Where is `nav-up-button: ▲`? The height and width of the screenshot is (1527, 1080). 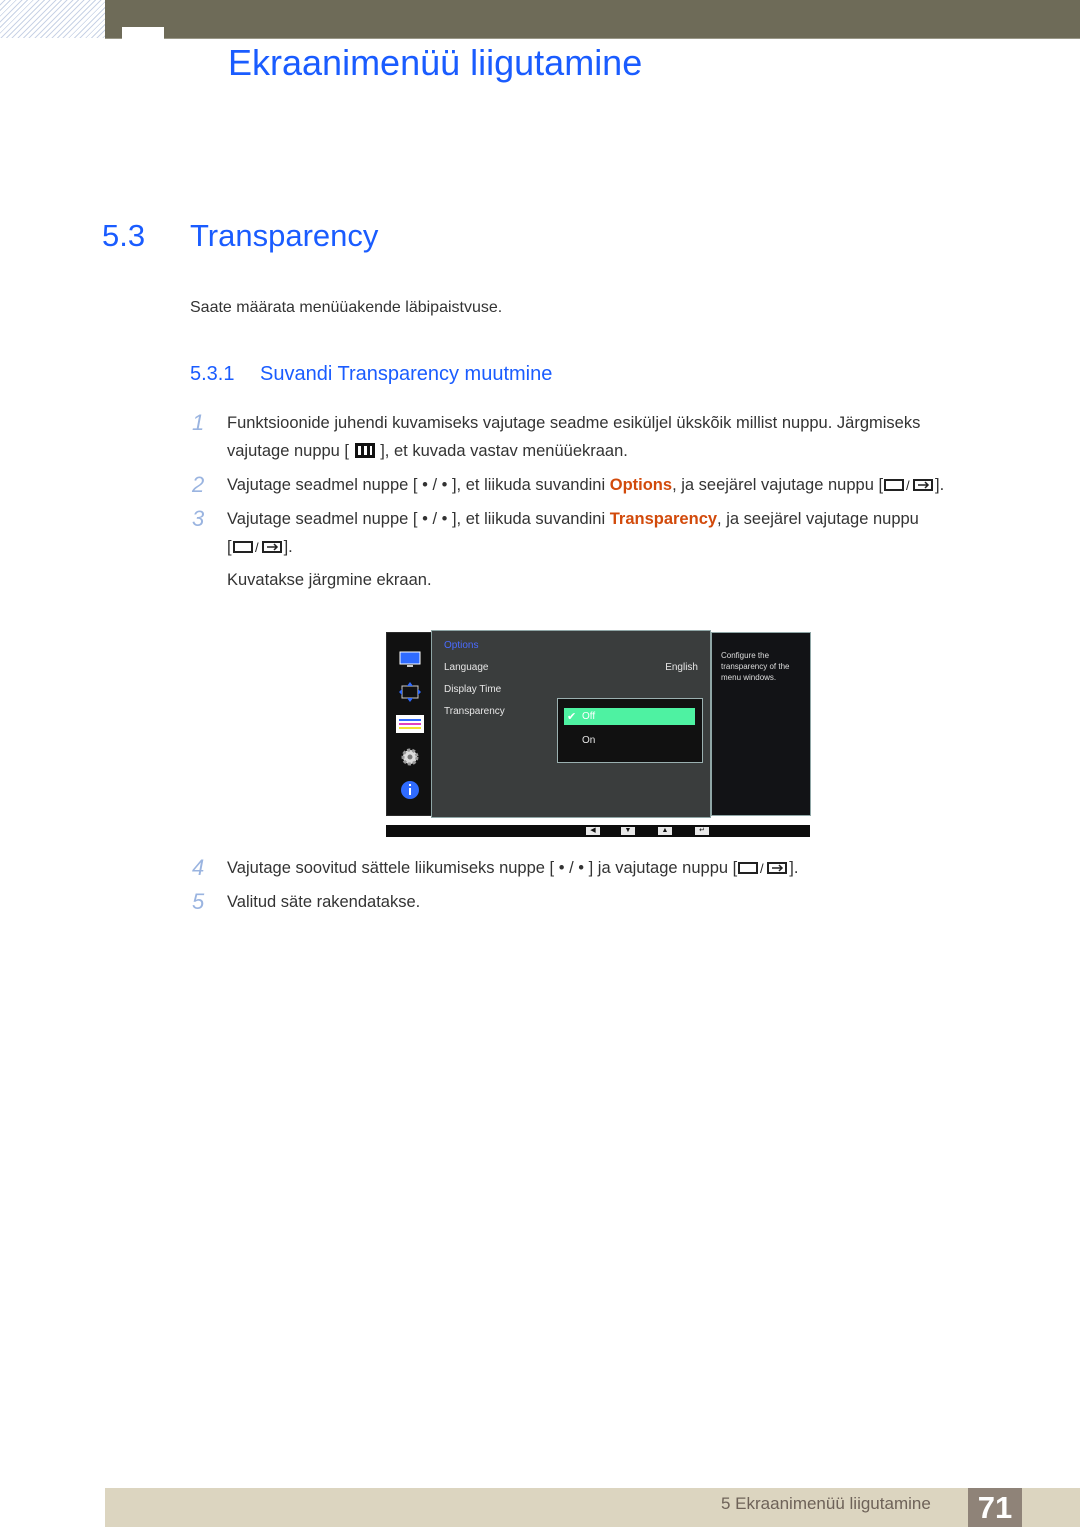
nav-up-button: ▲ is located at coordinates (665, 831).